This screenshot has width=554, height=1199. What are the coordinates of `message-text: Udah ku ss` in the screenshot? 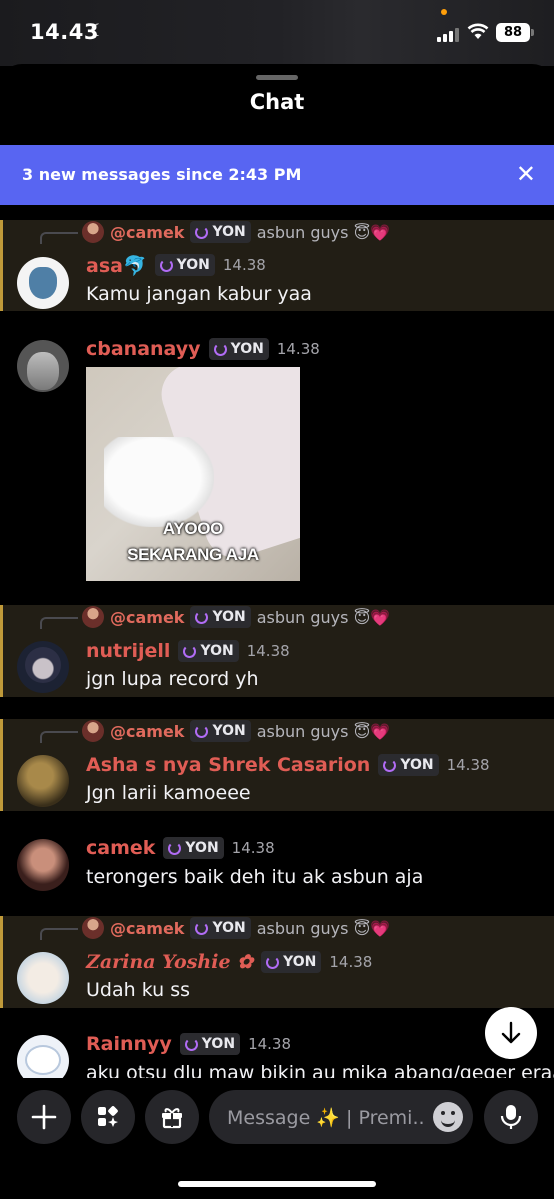 It's located at (138, 990).